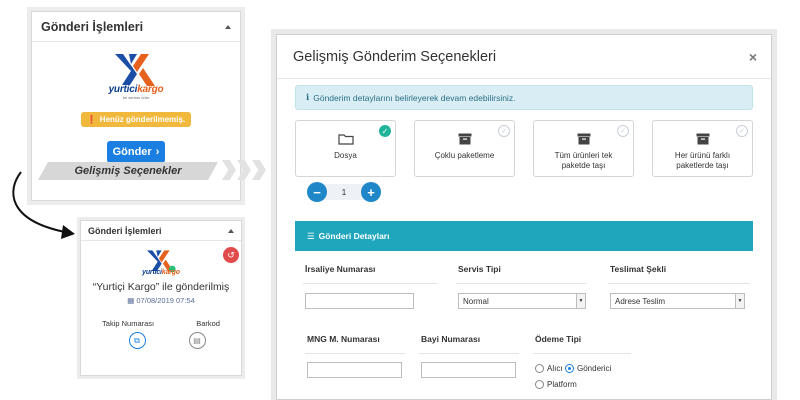 The height and width of the screenshot is (400, 800). I want to click on yurtici-logo-mark-icon, so click(135, 70).